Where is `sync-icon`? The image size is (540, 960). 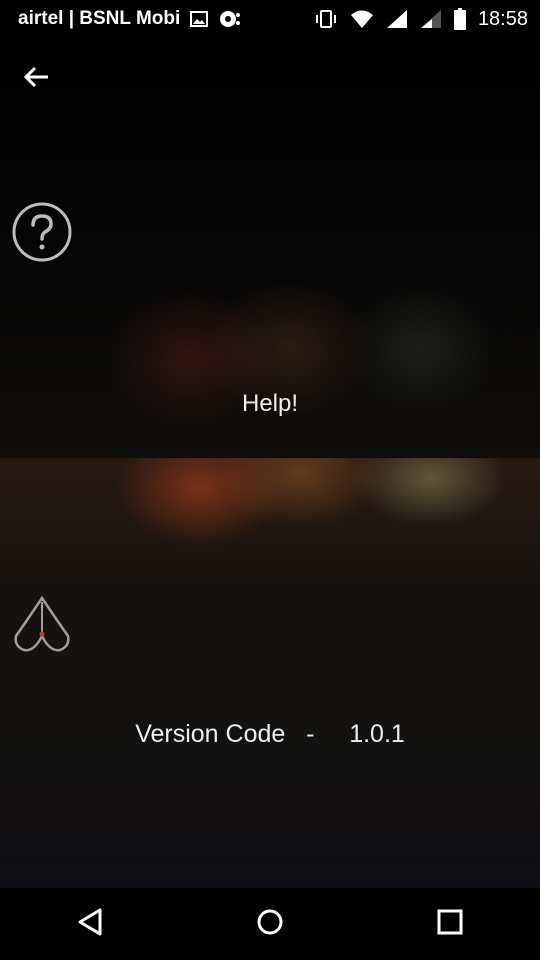 sync-icon is located at coordinates (230, 19).